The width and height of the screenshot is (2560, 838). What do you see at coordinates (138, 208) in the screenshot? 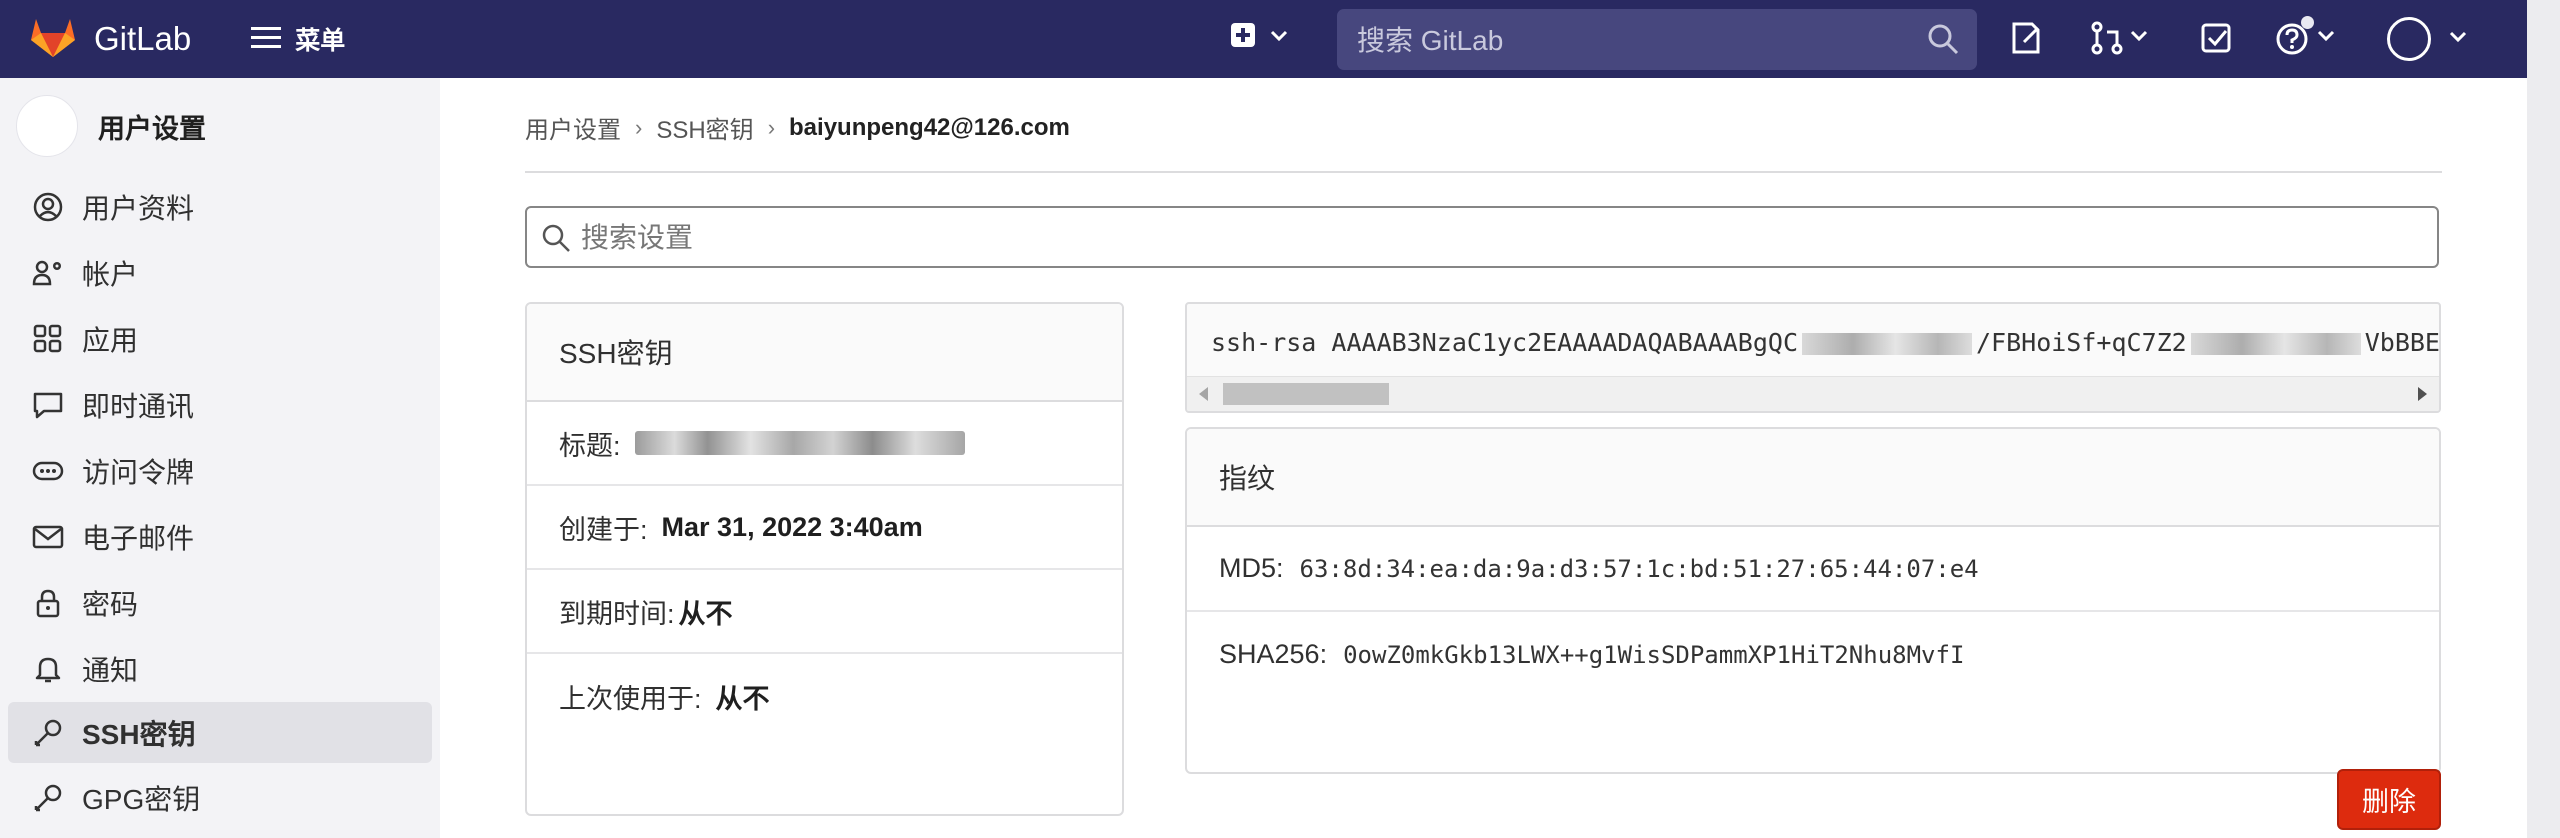
I see `sidebar-item-label: 用户资料` at bounding box center [138, 208].